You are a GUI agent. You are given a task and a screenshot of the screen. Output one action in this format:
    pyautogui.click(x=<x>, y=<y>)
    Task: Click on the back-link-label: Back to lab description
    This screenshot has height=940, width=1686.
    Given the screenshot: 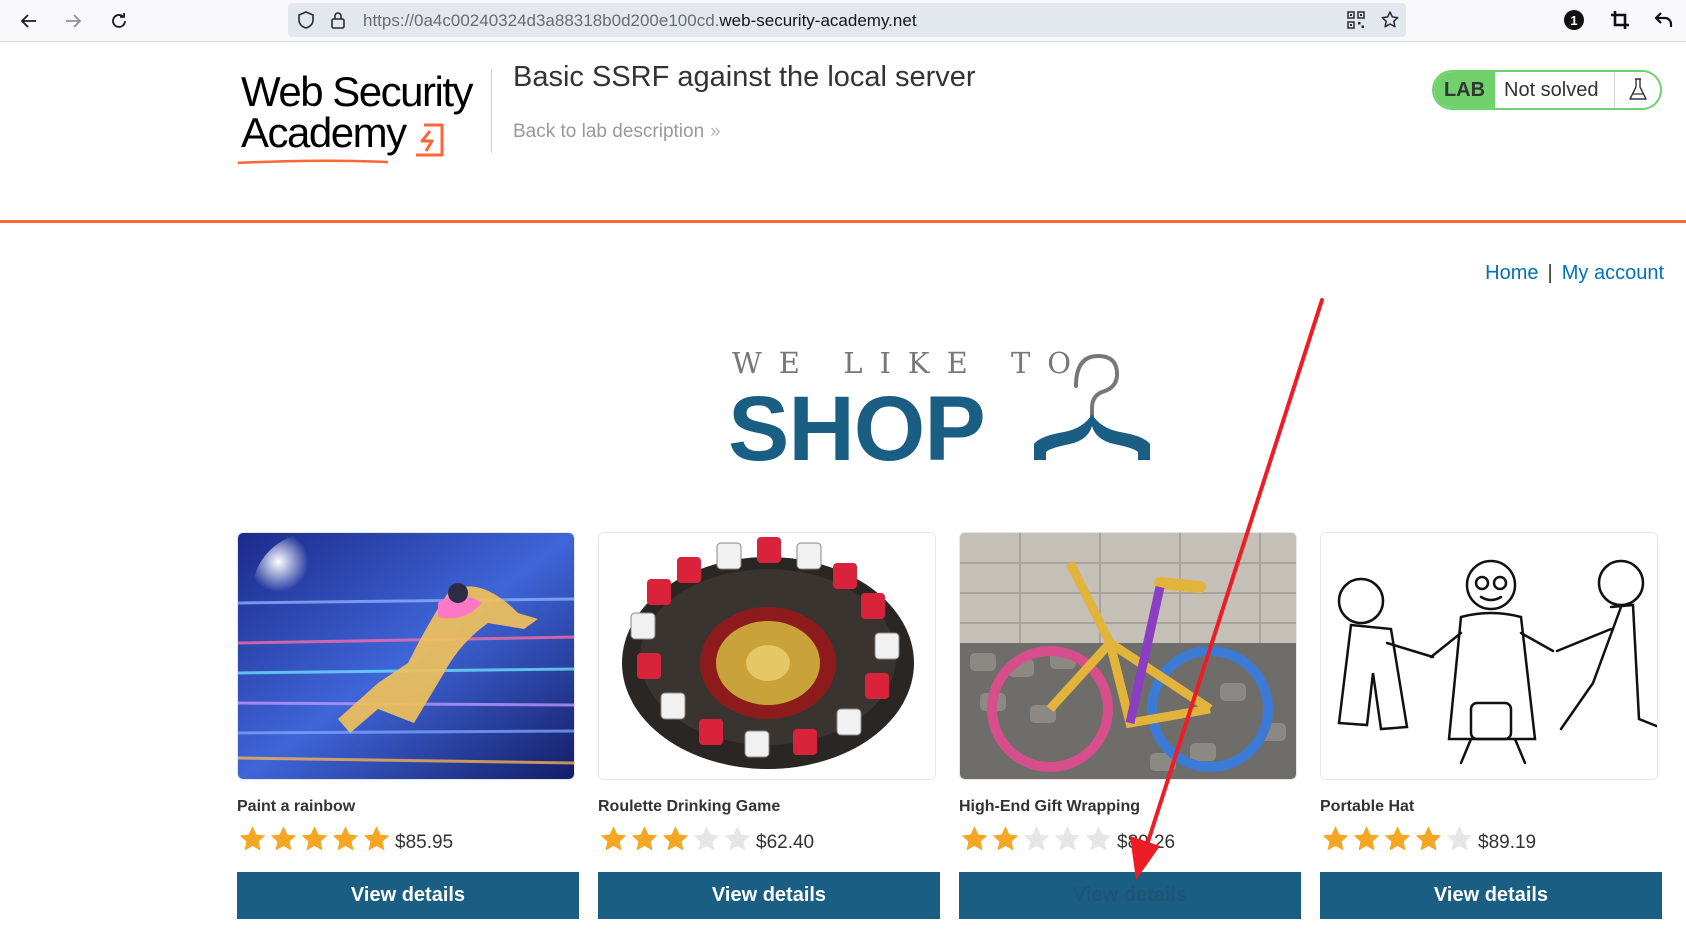 What is the action you would take?
    pyautogui.click(x=609, y=131)
    